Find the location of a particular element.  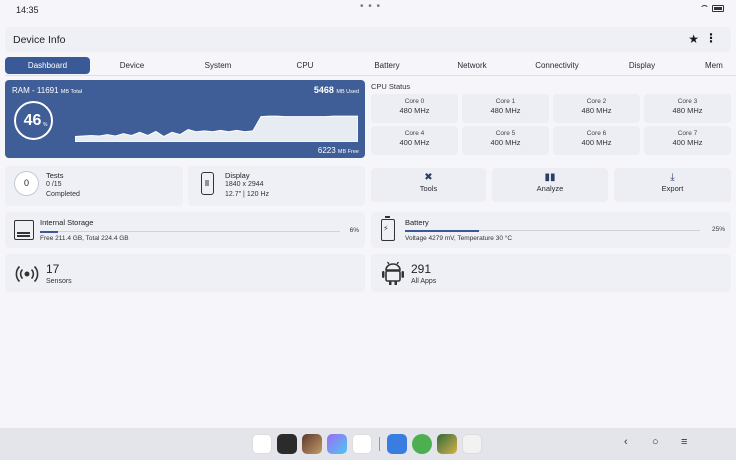

window-handle-icon: • • • is located at coordinates (370, 6).